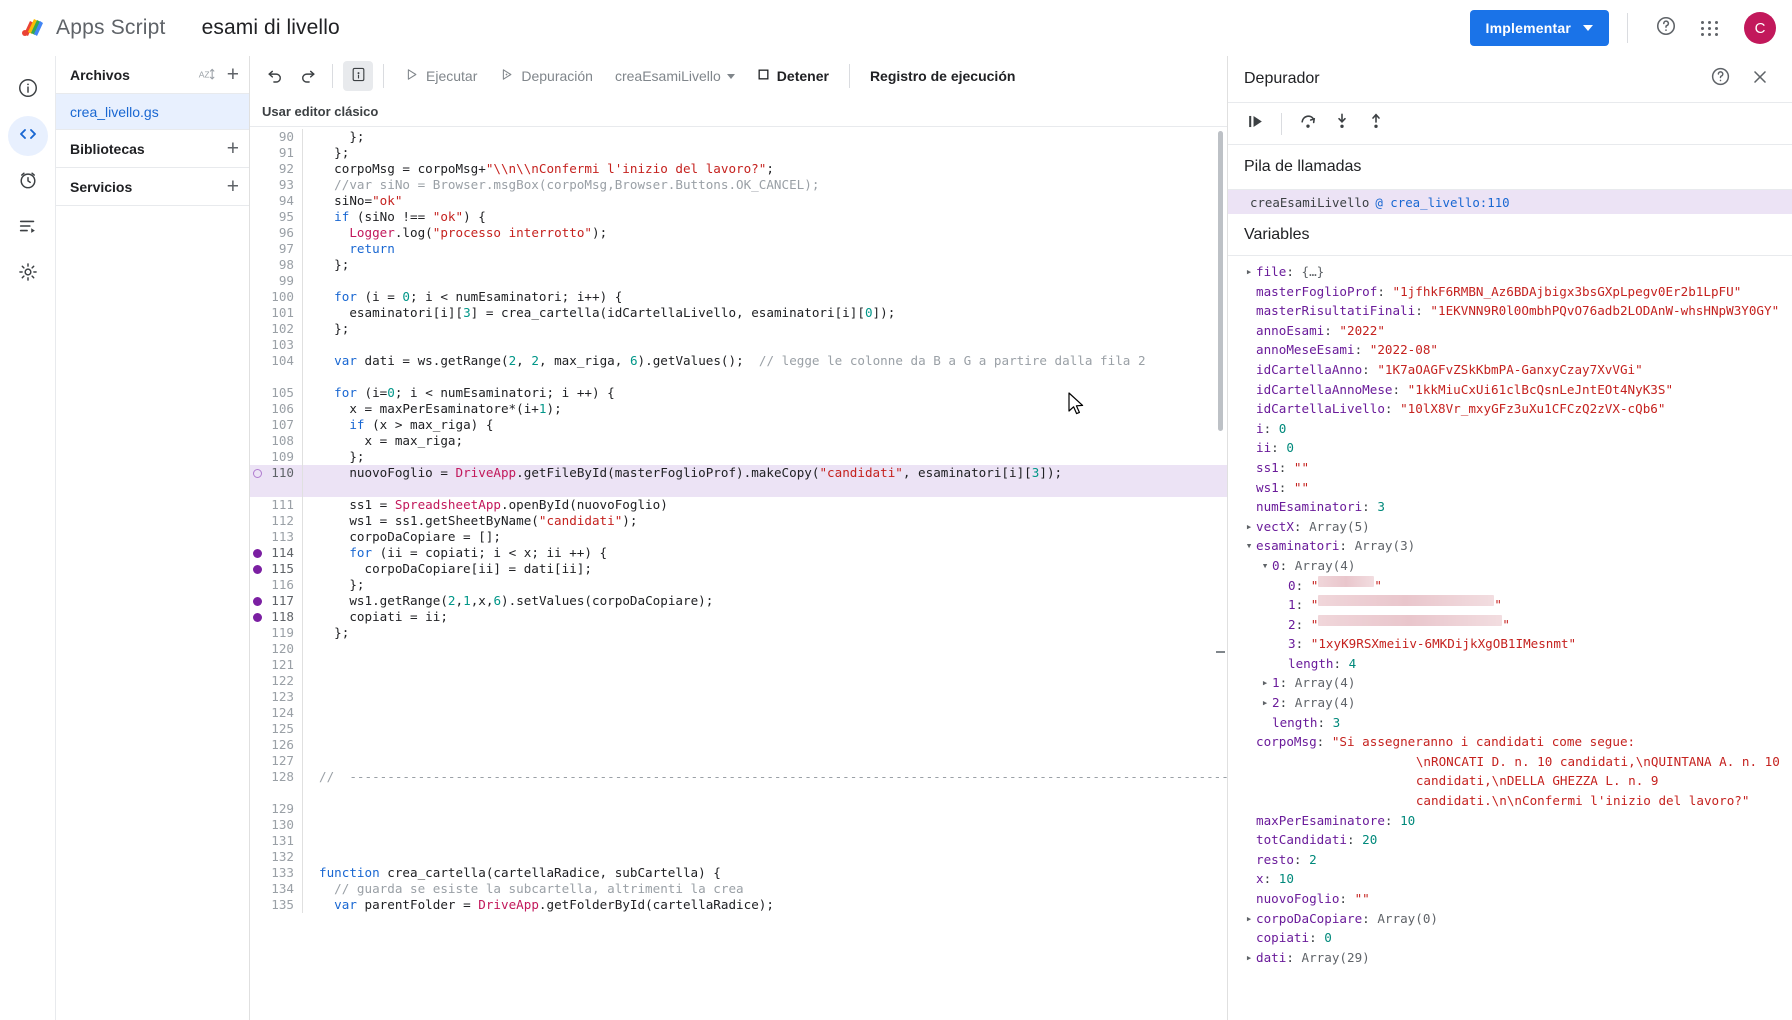  Describe the element at coordinates (276, 745) in the screenshot. I see `line-number: 126` at that location.